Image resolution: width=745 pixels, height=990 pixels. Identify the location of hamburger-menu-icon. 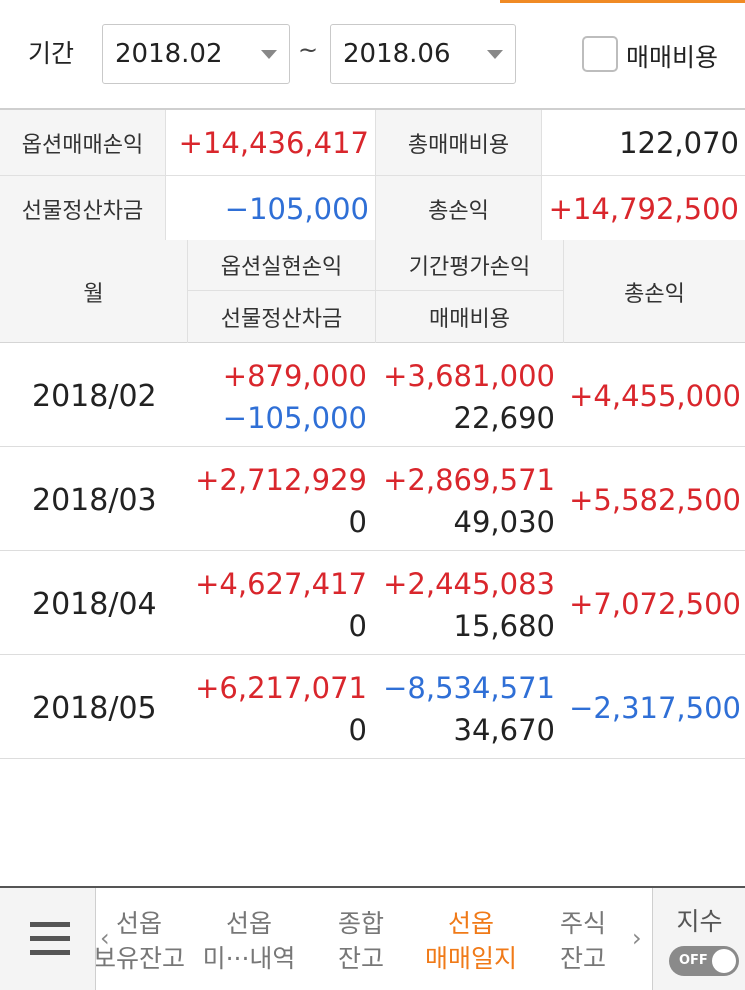
(48, 939).